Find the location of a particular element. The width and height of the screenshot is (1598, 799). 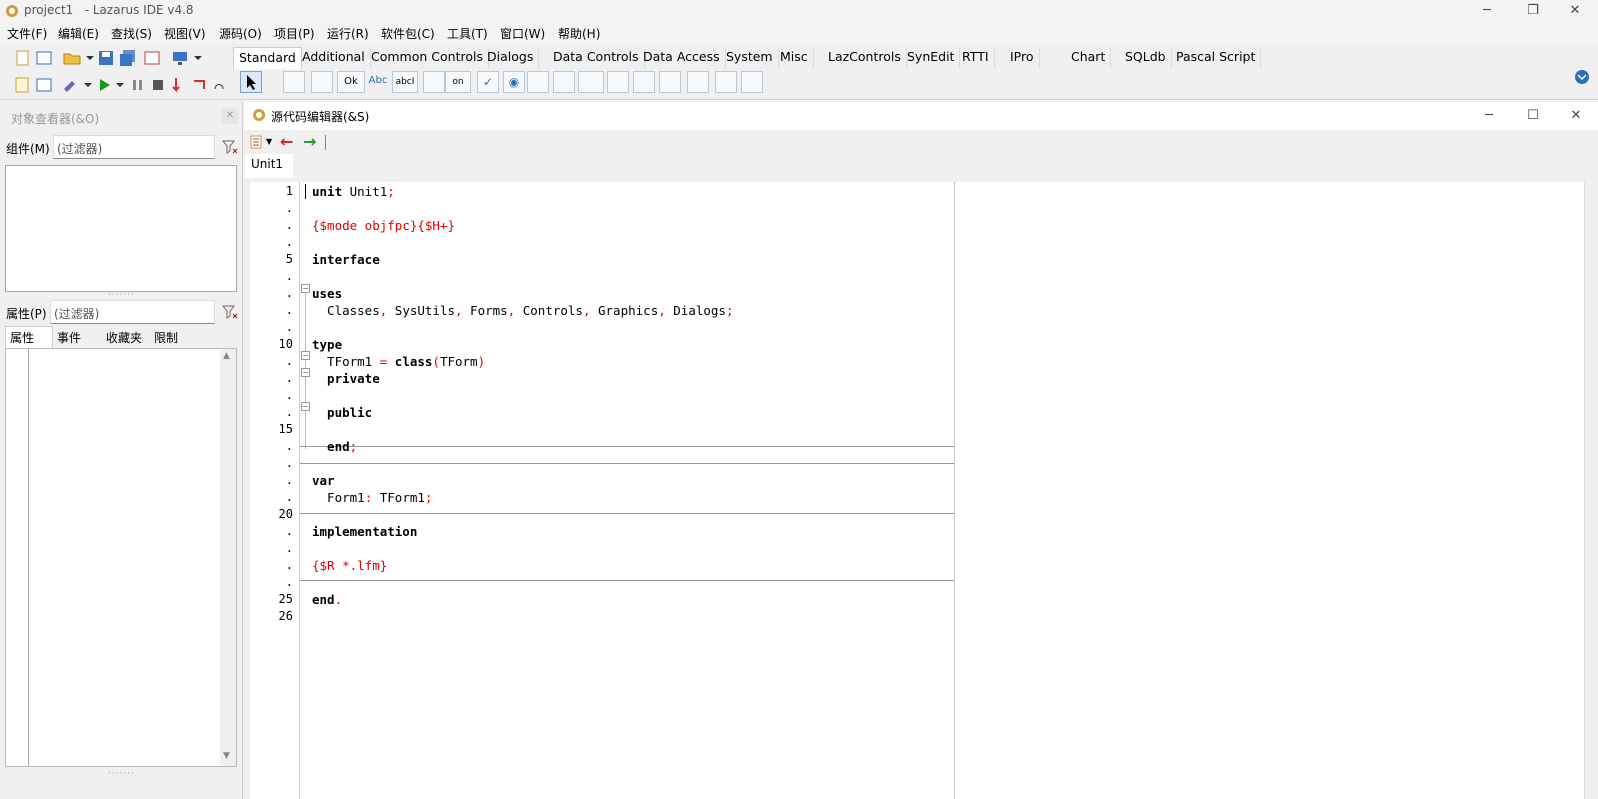

step-out-icon is located at coordinates (219, 85).